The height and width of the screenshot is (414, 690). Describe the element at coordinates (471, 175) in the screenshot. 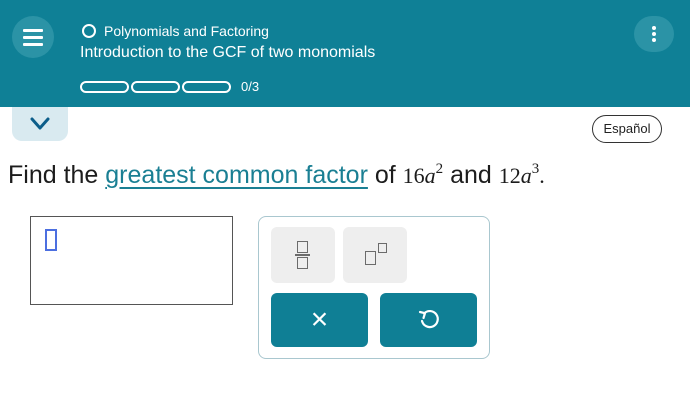

I see `question-conjunction: and` at that location.